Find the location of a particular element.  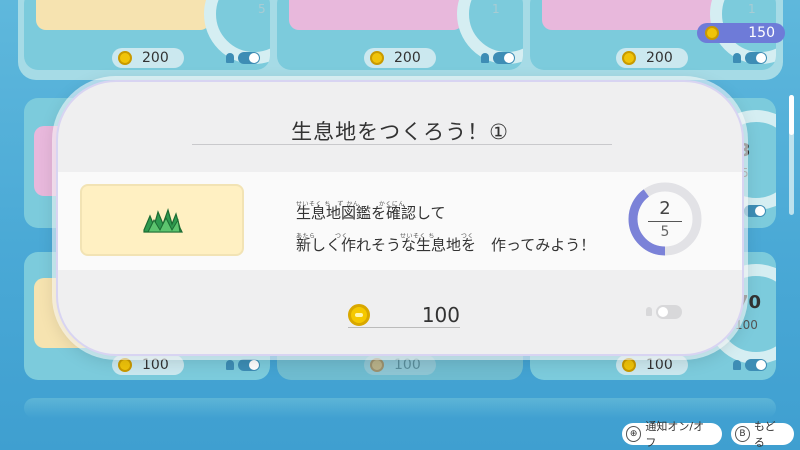

progress-ring is located at coordinates (665, 219).